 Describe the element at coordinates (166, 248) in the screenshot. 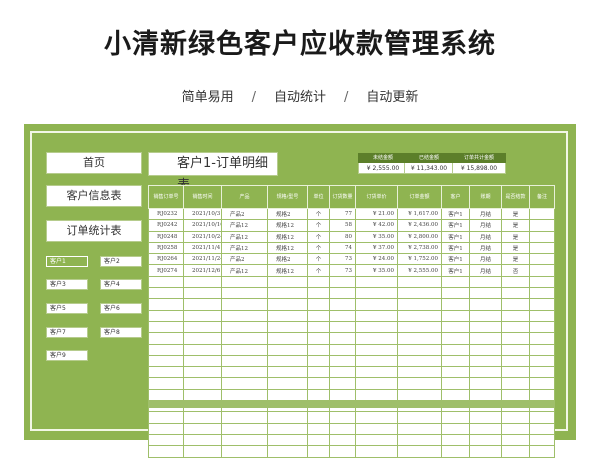

I see `table-cell: RJ0258` at that location.